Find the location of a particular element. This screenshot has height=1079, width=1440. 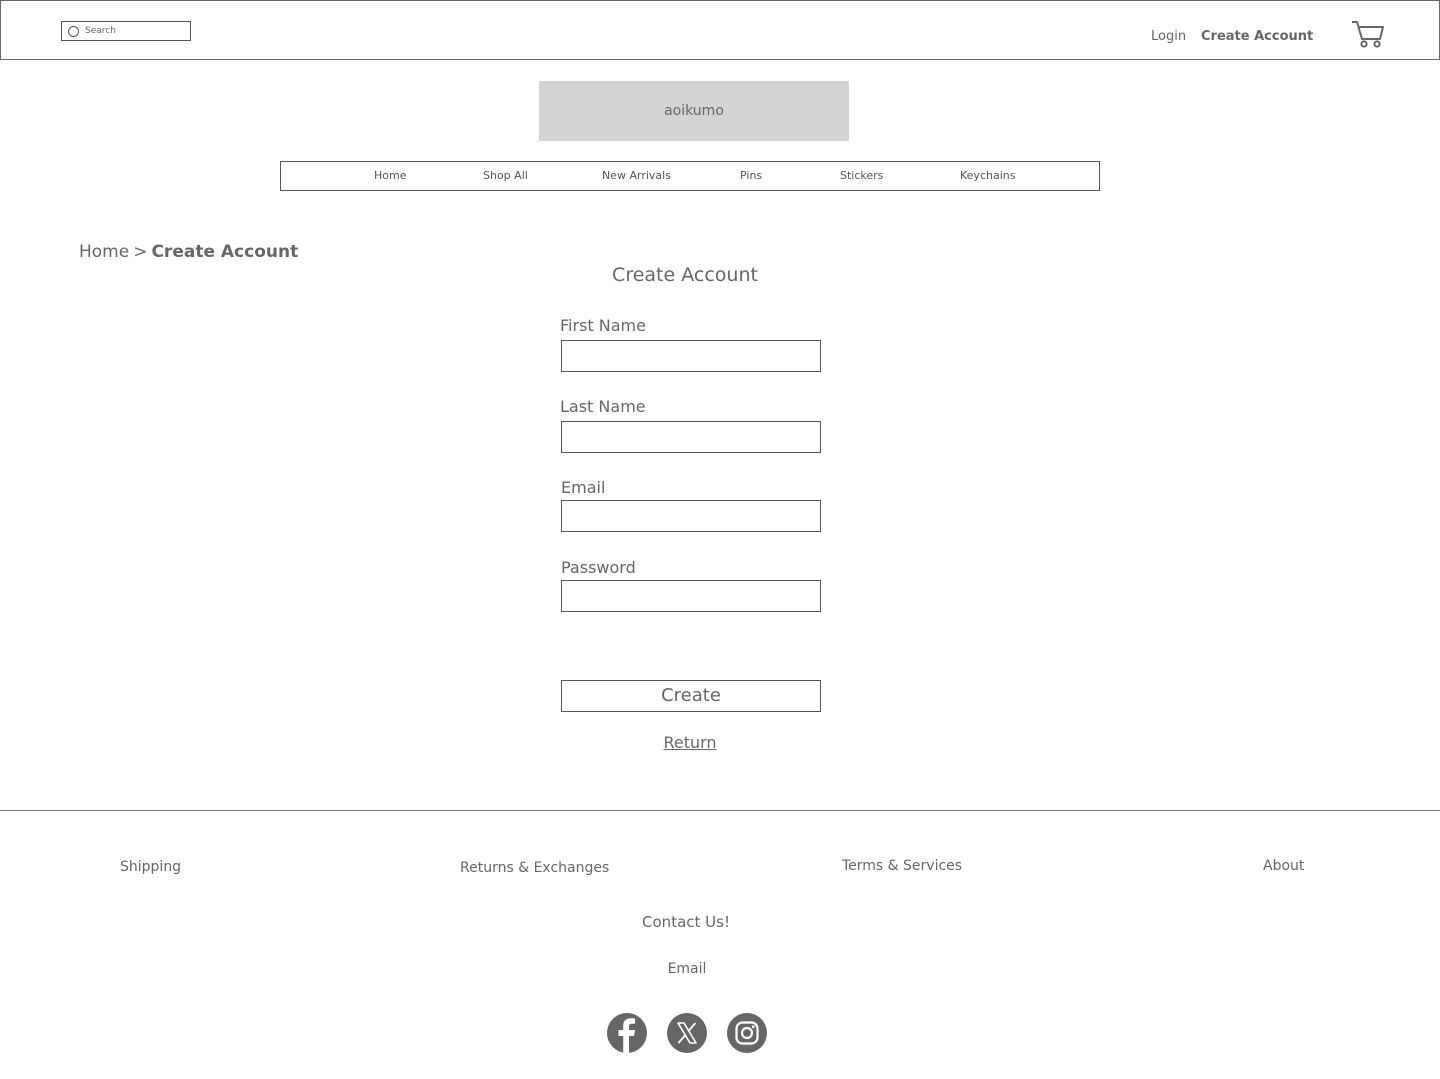

footer-divider is located at coordinates (720, 810).